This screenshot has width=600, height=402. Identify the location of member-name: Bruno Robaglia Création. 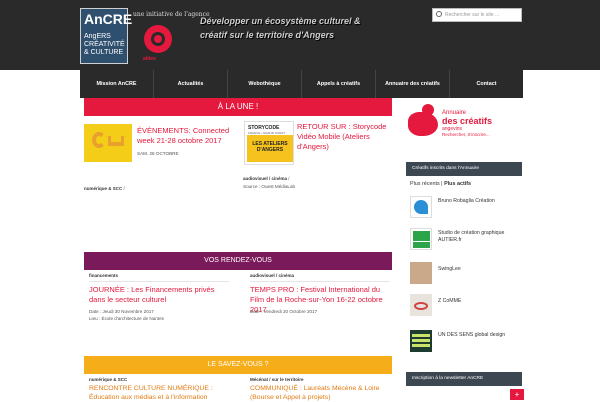
(466, 201).